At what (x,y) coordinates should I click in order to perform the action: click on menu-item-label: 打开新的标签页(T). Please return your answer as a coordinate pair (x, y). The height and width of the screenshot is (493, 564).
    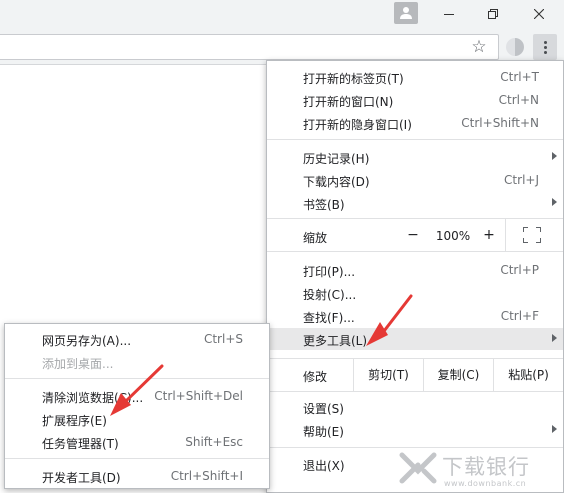
    Looking at the image, I should click on (353, 79).